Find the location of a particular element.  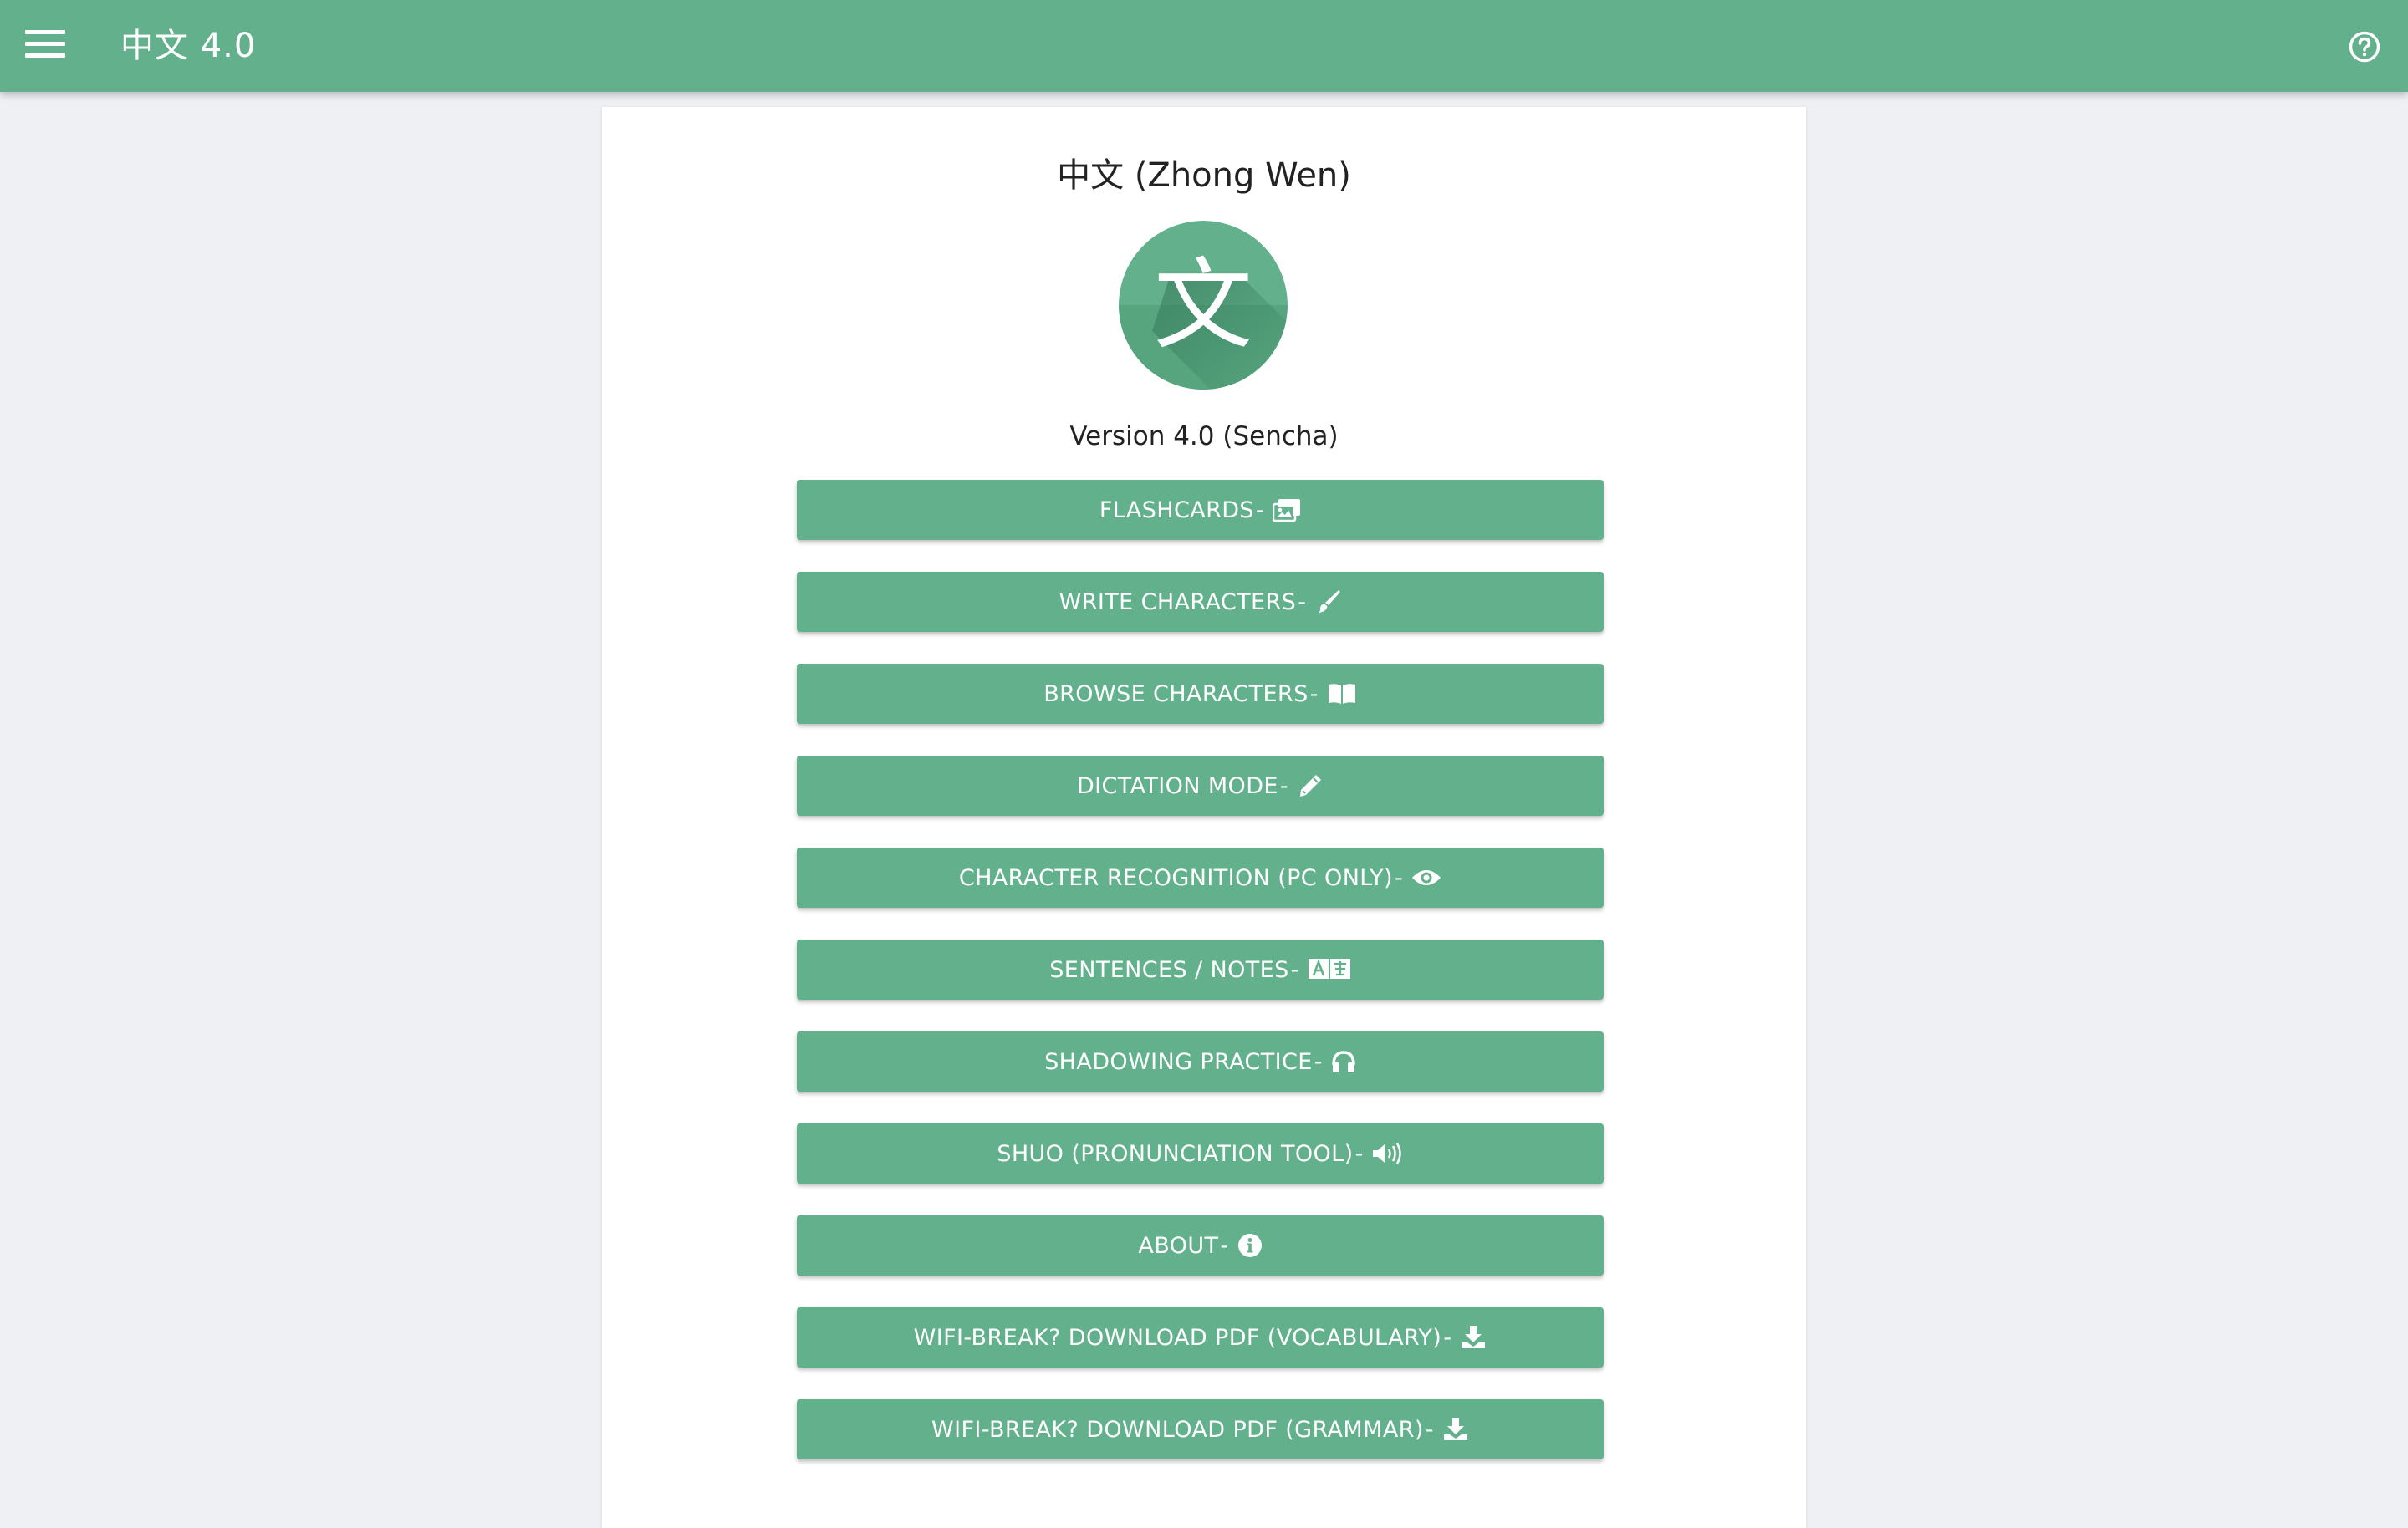

paintbrush-icon is located at coordinates (1327, 601).